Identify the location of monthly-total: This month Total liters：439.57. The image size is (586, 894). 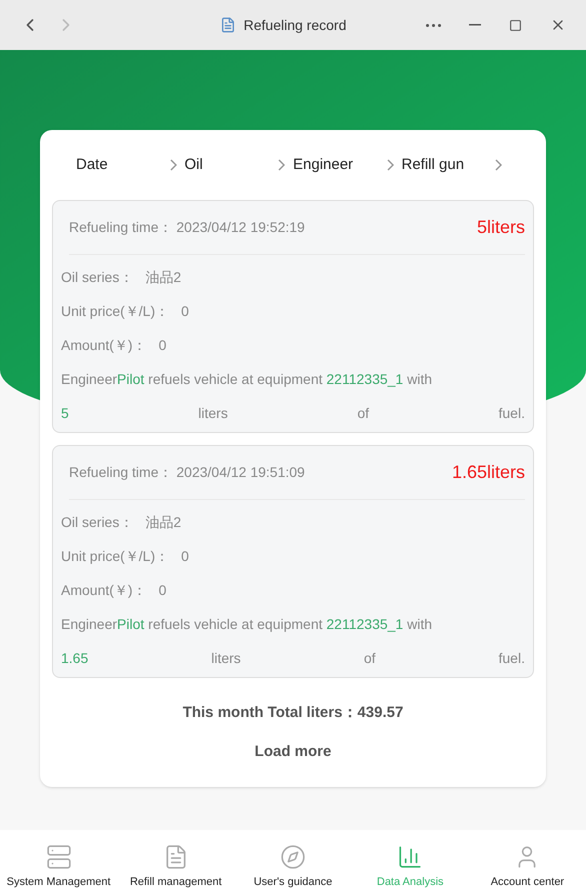
(293, 713).